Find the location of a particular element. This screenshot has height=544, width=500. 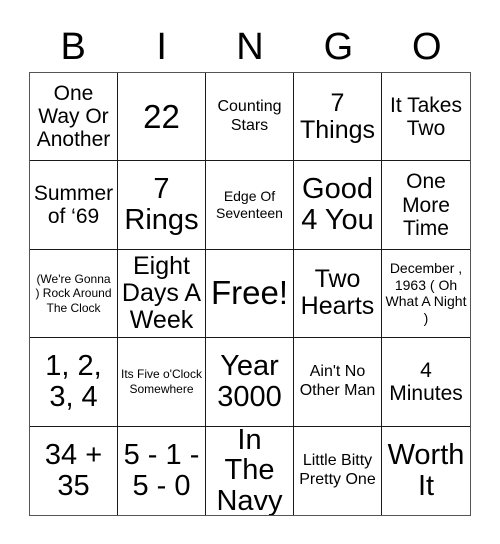

bingo-cell: Eight Days A Week is located at coordinates (162, 294).